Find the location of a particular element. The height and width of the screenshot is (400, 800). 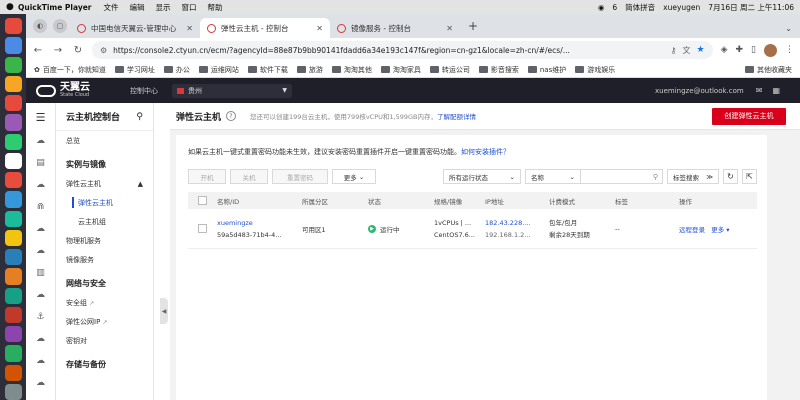

bookmark-folder: 淘淘家具 is located at coordinates (400, 70).